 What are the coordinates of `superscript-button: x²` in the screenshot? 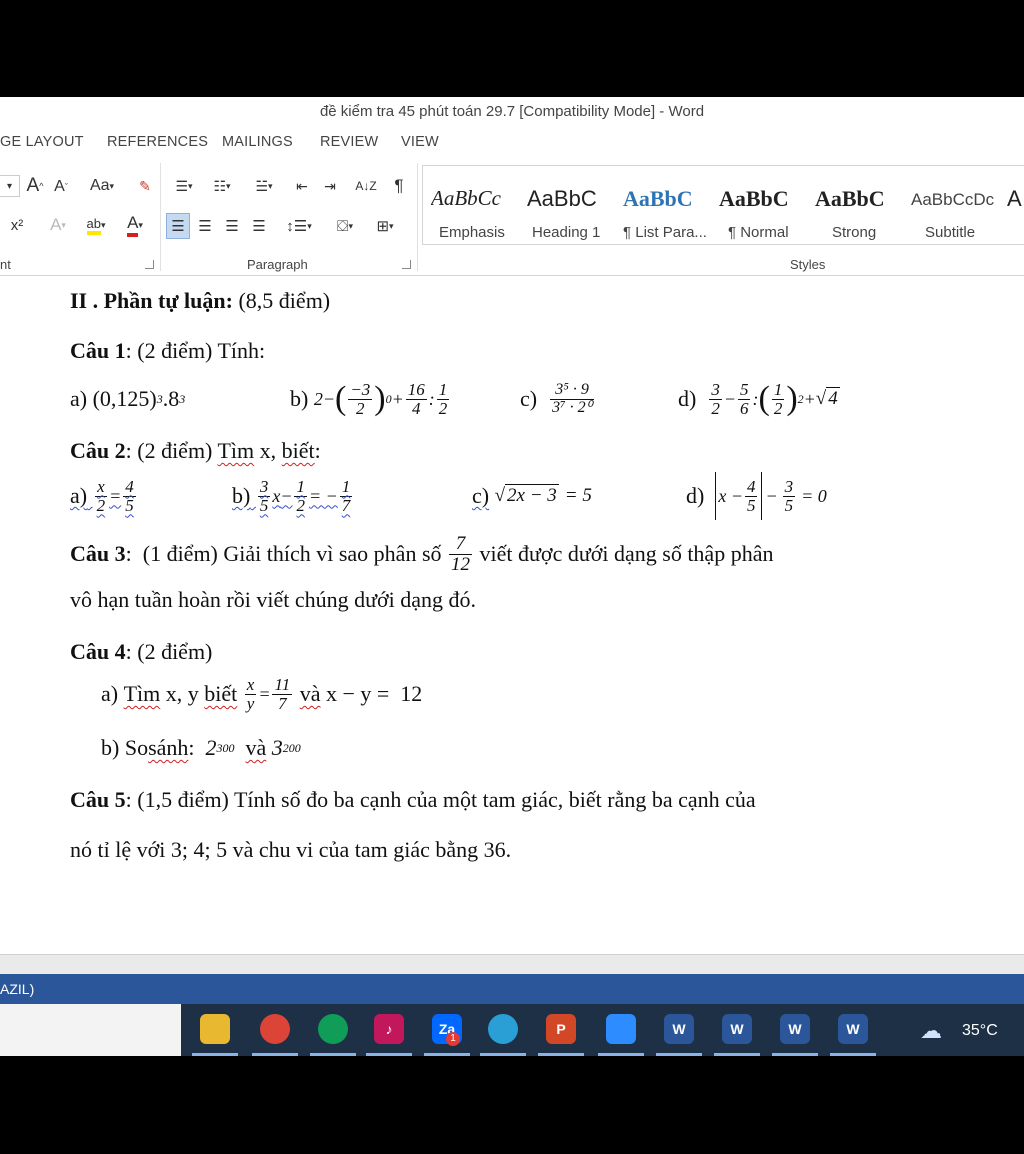 It's located at (17, 225).